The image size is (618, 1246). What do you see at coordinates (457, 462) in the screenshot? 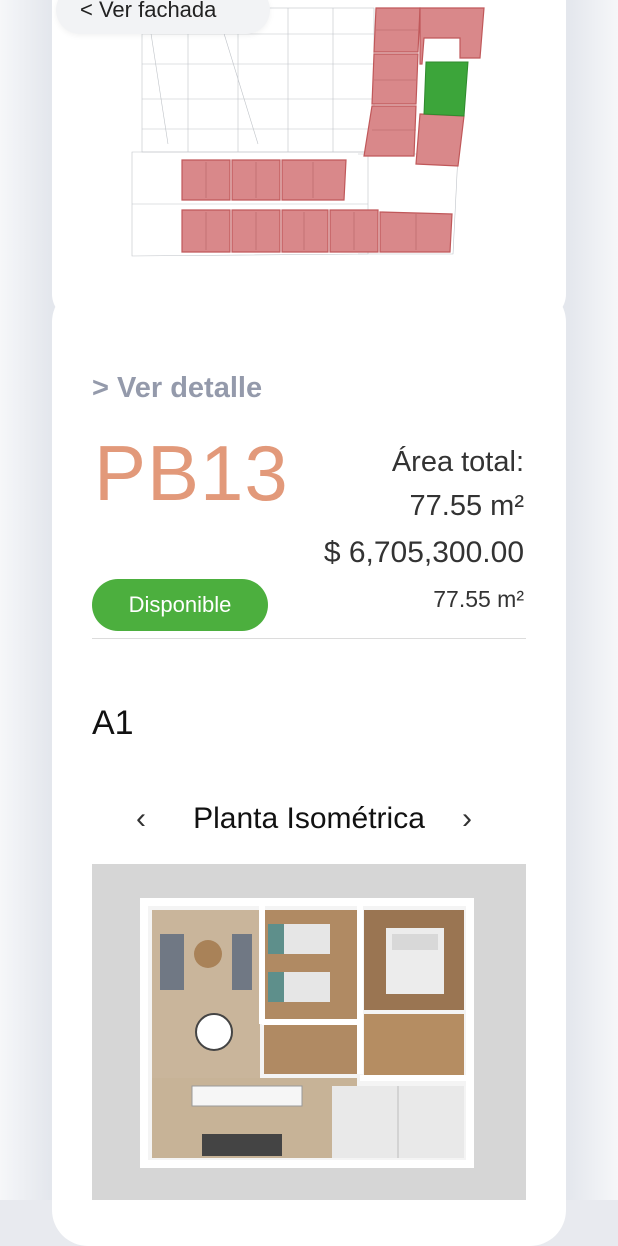
I see `area-label: Área total:` at bounding box center [457, 462].